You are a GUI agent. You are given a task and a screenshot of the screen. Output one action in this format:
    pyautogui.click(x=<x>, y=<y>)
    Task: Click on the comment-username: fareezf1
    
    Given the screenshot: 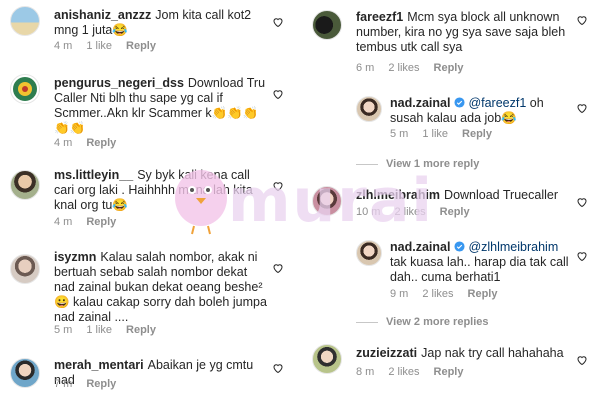 What is the action you would take?
    pyautogui.click(x=379, y=17)
    